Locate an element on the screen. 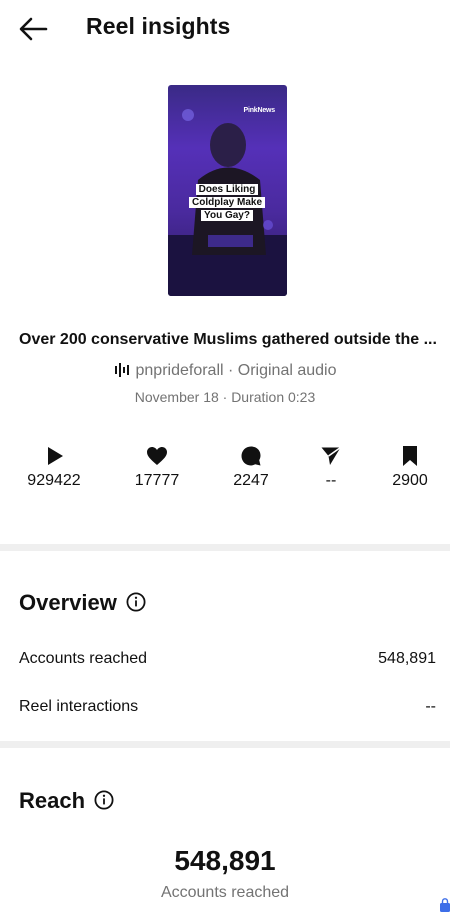 This screenshot has width=450, height=918. stat-likes: 17777 is located at coordinates (157, 467).